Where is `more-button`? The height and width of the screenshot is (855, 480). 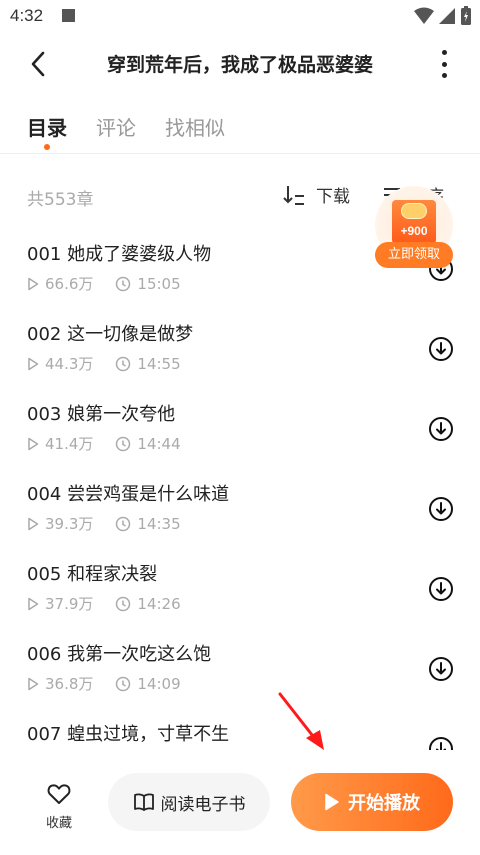 more-button is located at coordinates (444, 64).